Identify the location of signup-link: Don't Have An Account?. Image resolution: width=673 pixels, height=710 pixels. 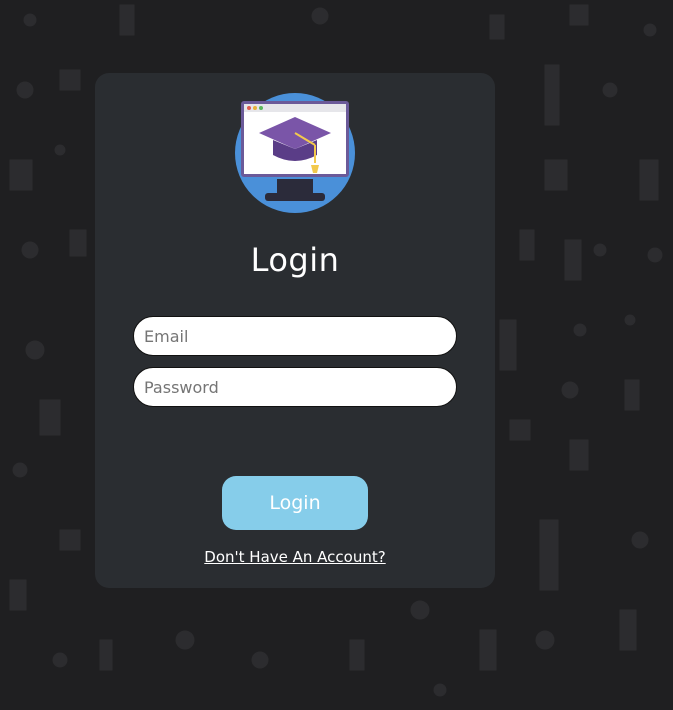
(295, 557).